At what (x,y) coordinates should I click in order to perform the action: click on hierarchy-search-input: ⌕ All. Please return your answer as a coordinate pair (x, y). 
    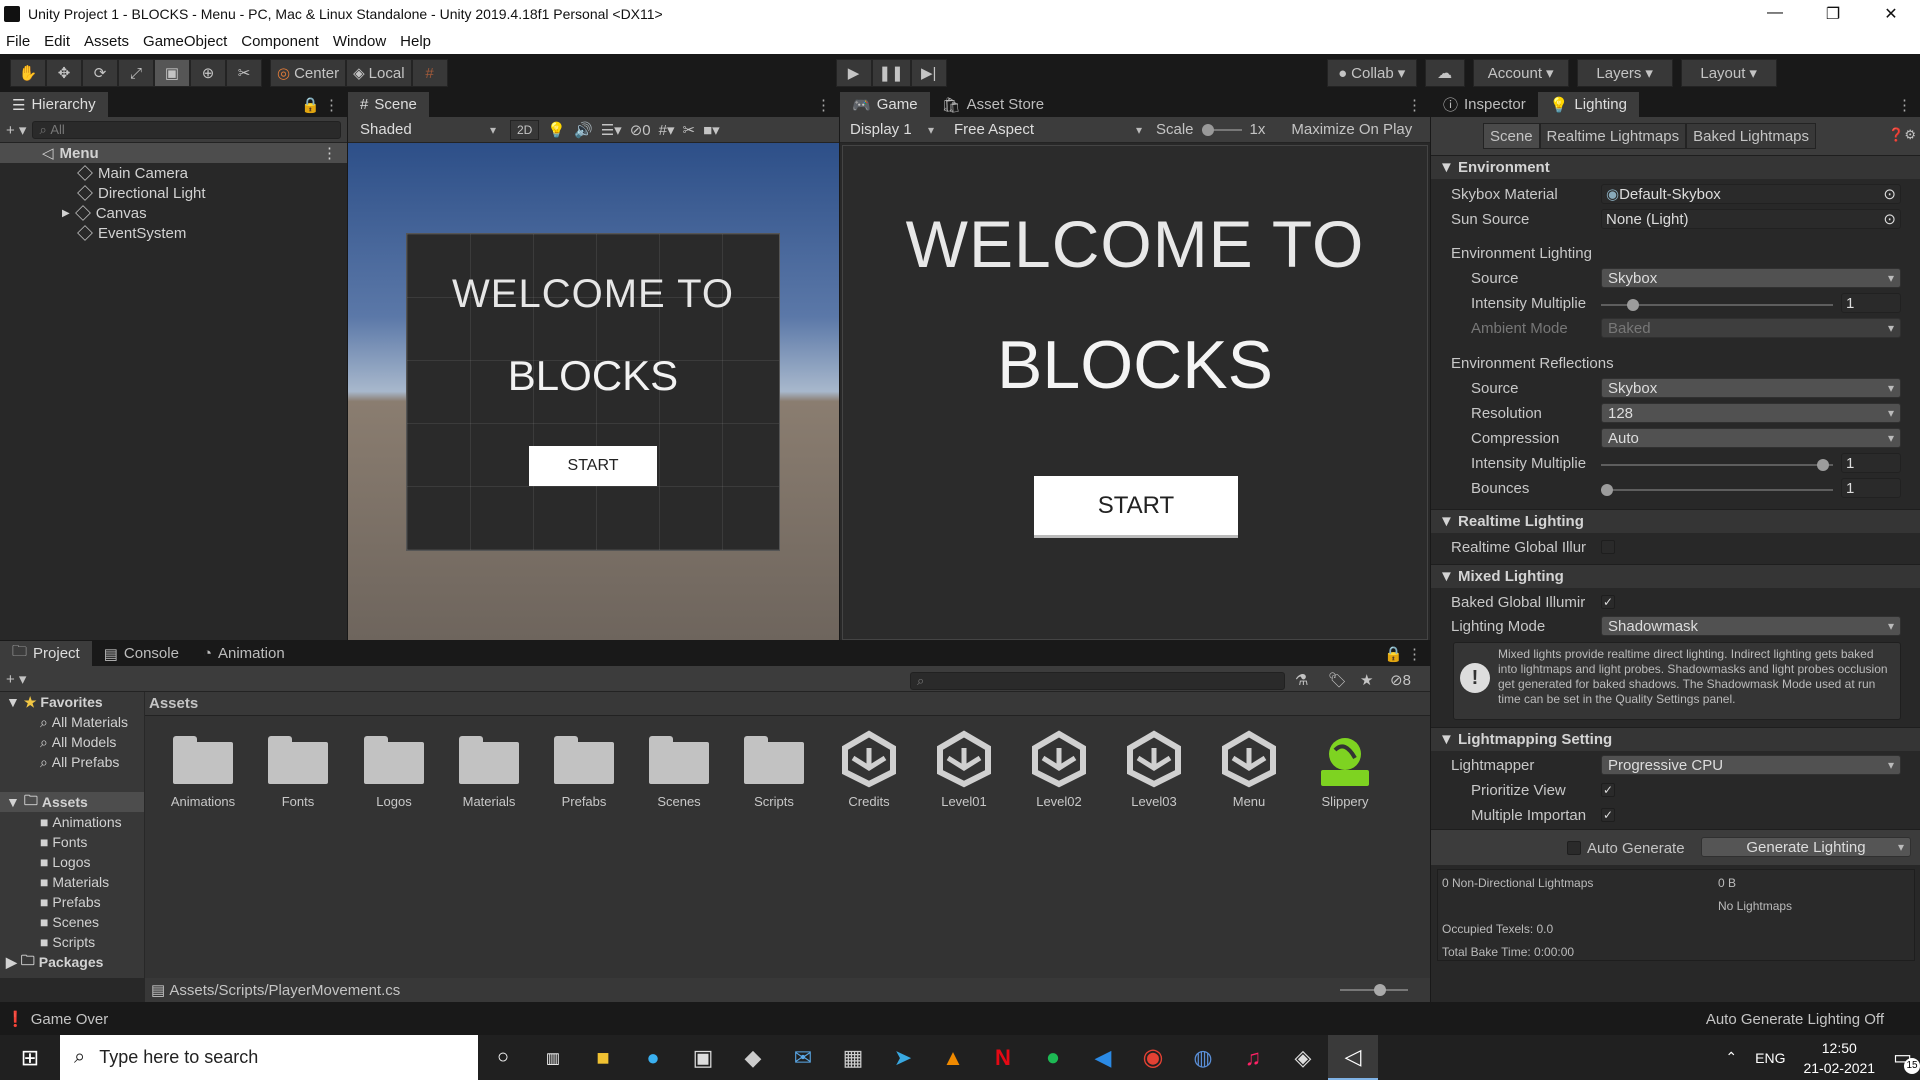
    Looking at the image, I should click on (186, 129).